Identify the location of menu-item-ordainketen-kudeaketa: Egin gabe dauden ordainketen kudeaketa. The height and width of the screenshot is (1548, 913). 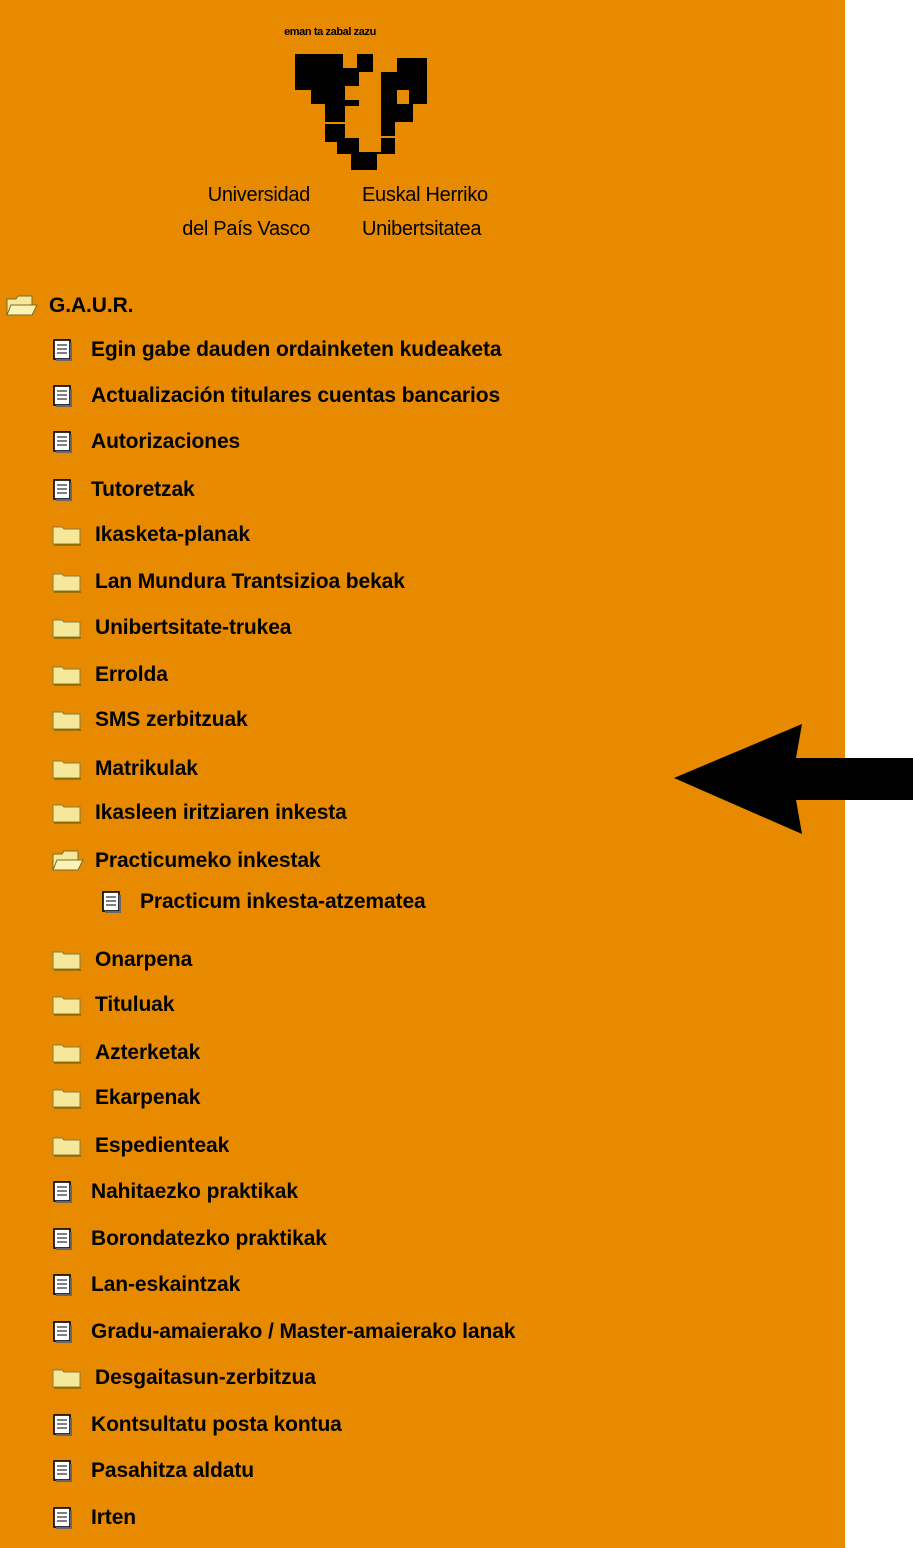
(277, 350).